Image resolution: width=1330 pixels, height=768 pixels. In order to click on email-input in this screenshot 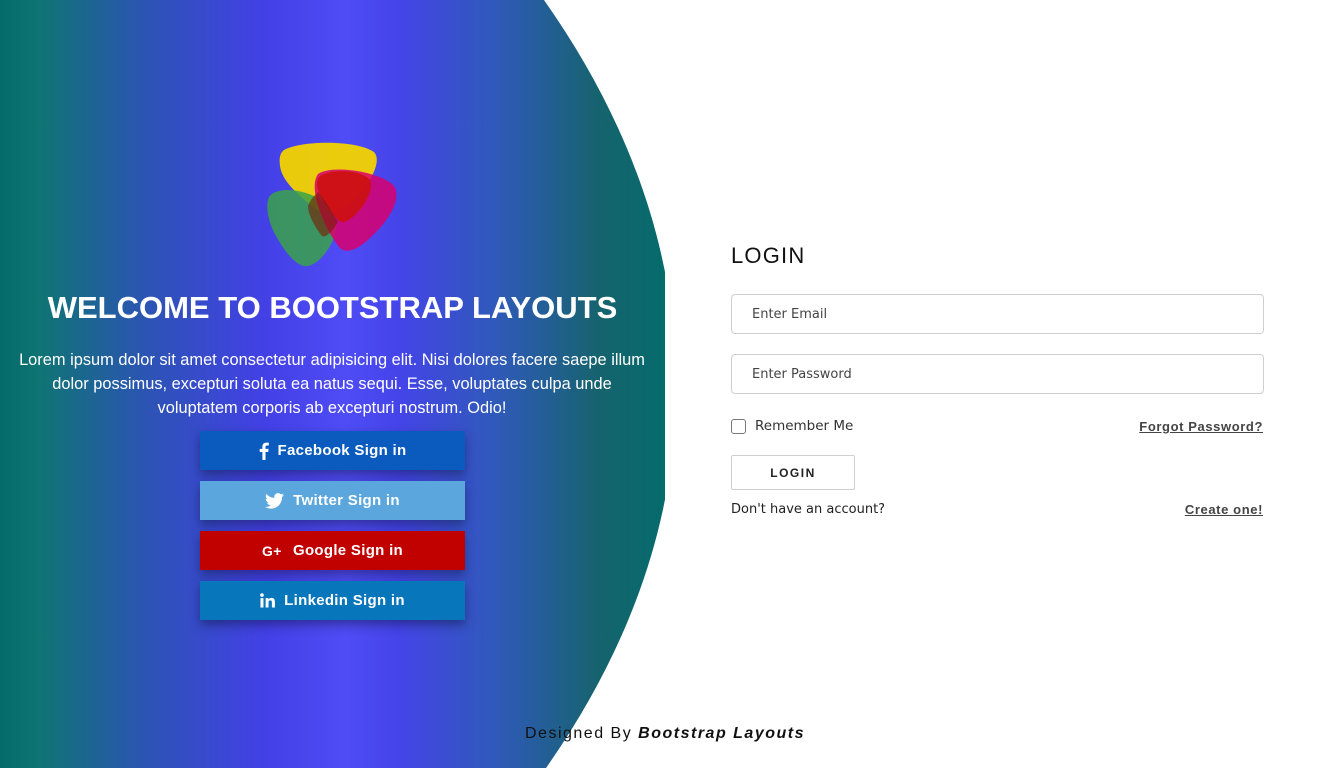, I will do `click(997, 314)`.